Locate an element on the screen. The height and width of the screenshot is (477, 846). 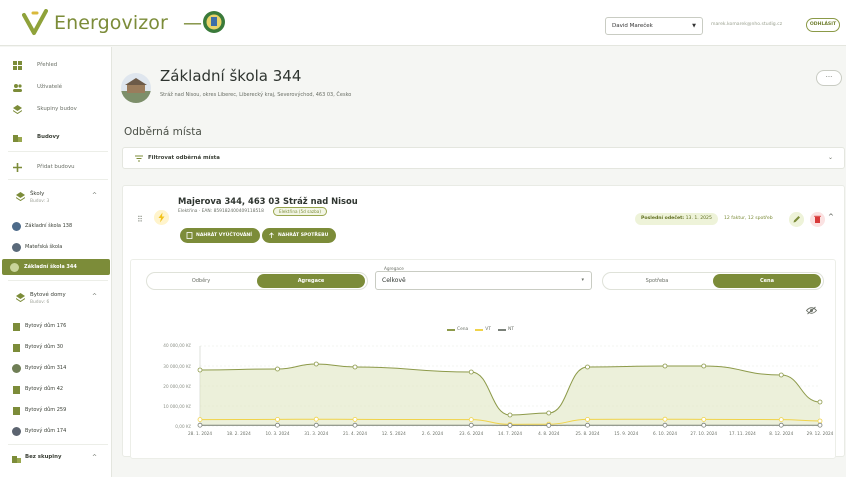
sidebar-school: Mateřská škola is located at coordinates (56, 247).